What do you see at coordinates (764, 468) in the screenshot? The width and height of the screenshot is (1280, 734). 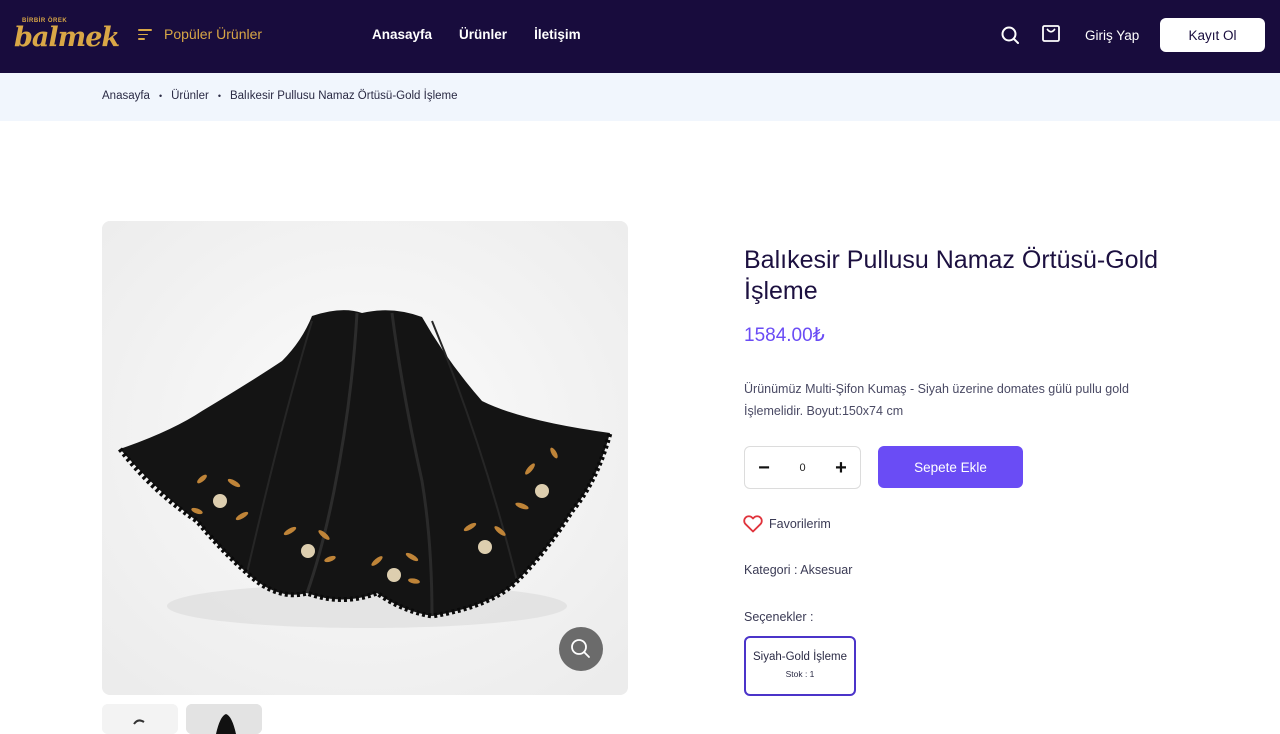 I see `minus-icon: −` at bounding box center [764, 468].